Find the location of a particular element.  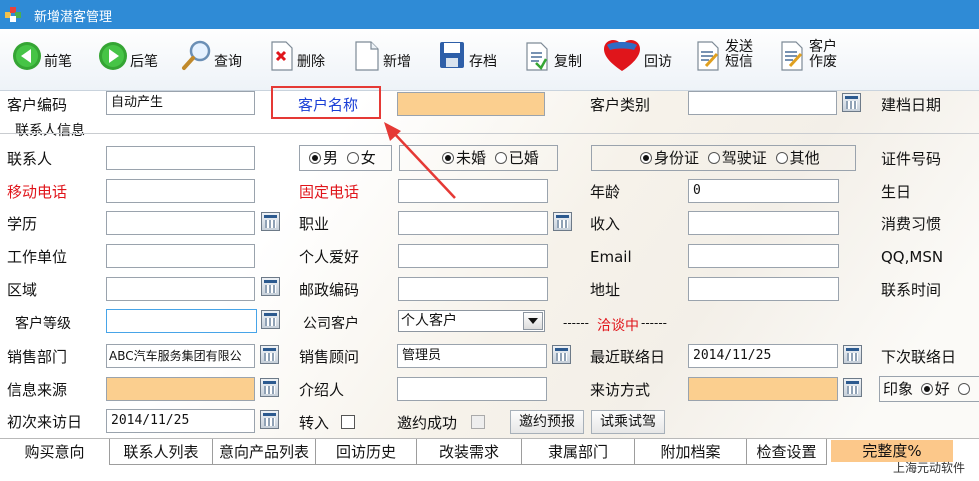

tab-attachments: 附加档案 is located at coordinates (691, 452).